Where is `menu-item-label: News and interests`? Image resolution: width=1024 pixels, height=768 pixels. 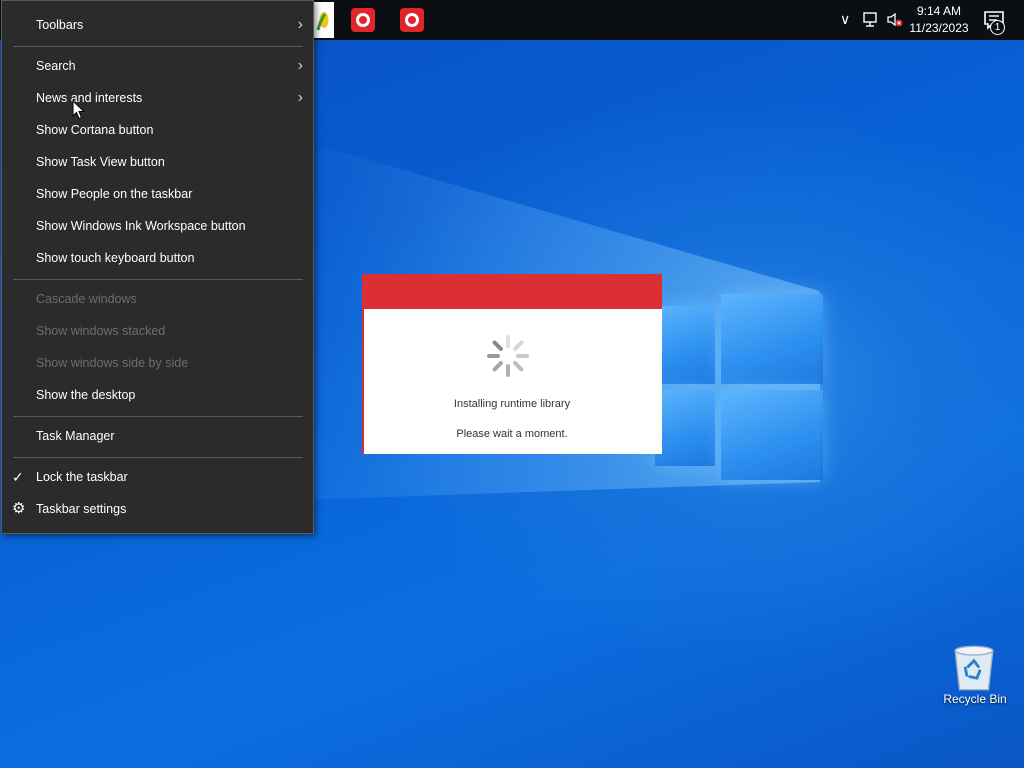
menu-item-label: News and interests is located at coordinates (89, 98).